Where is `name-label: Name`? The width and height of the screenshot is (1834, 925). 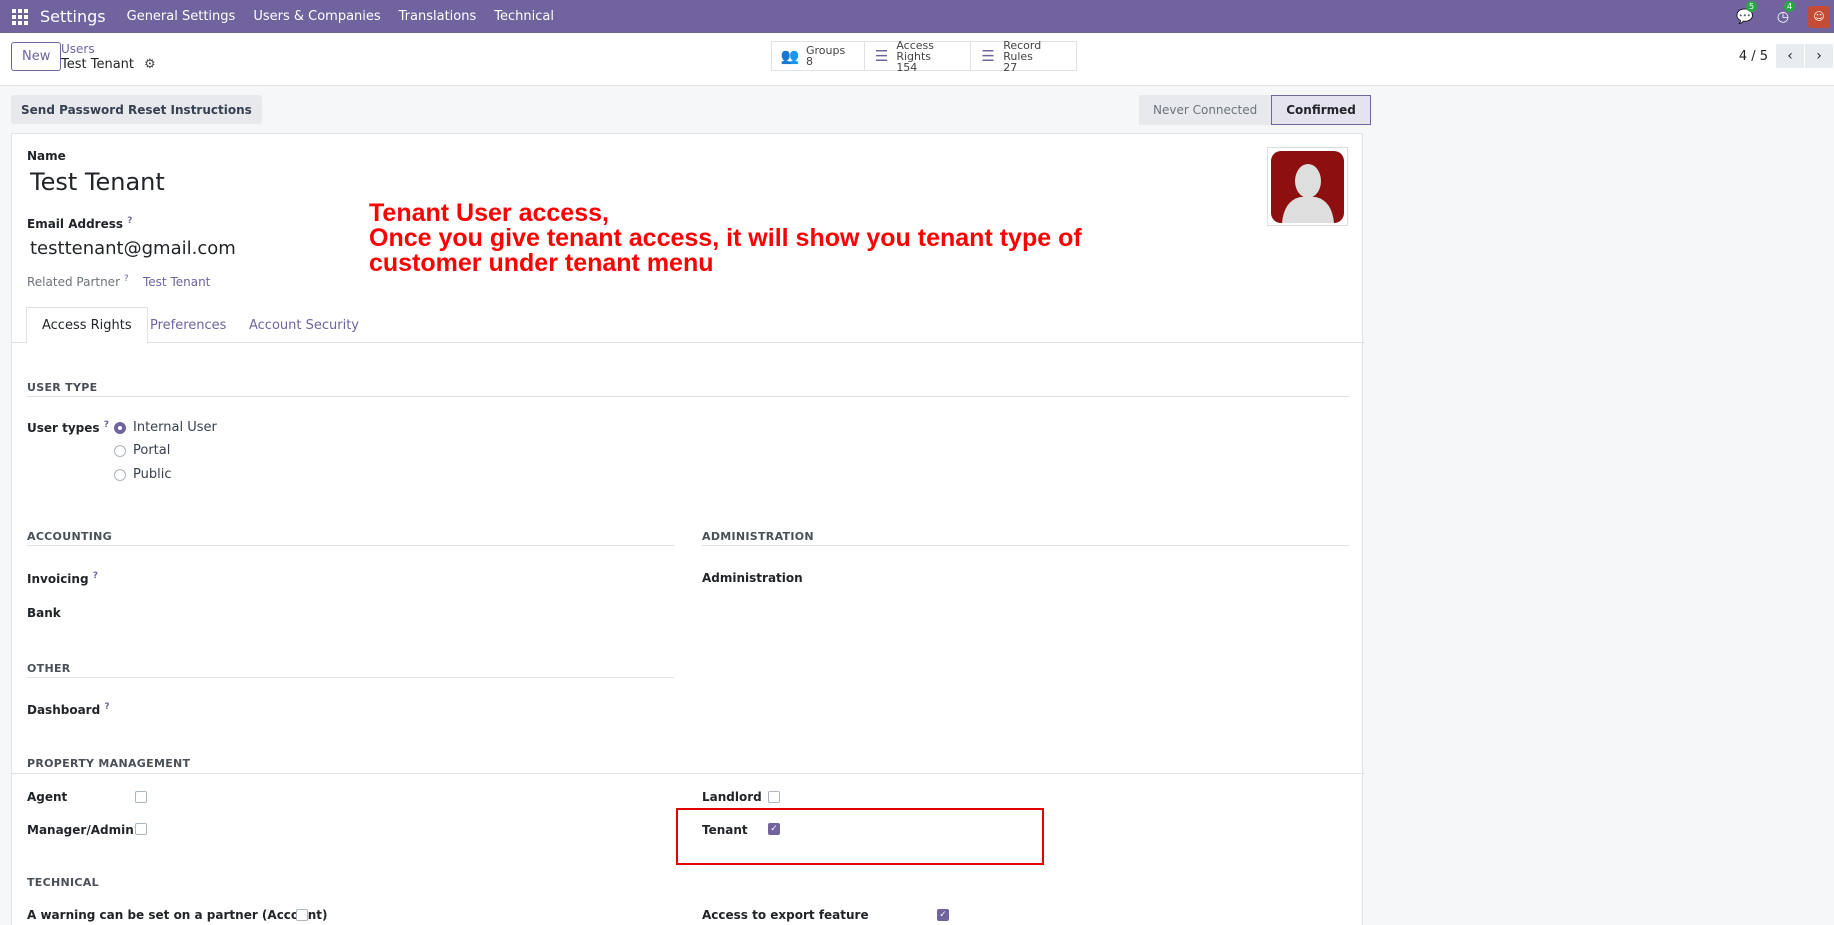
name-label: Name is located at coordinates (46, 156).